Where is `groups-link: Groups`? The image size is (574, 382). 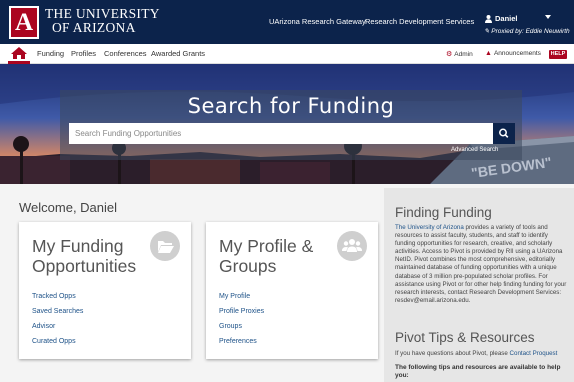
groups-link: Groups is located at coordinates (230, 326).